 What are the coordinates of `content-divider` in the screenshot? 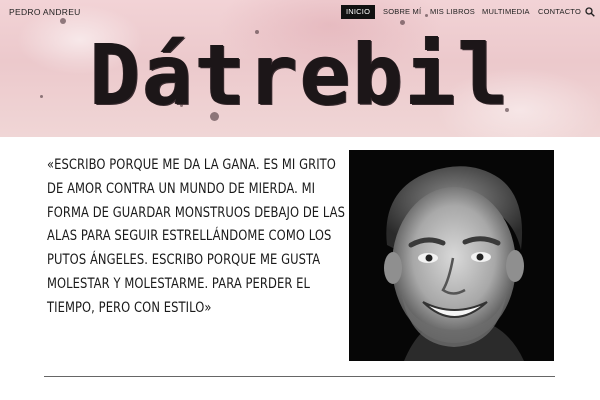 It's located at (299, 376).